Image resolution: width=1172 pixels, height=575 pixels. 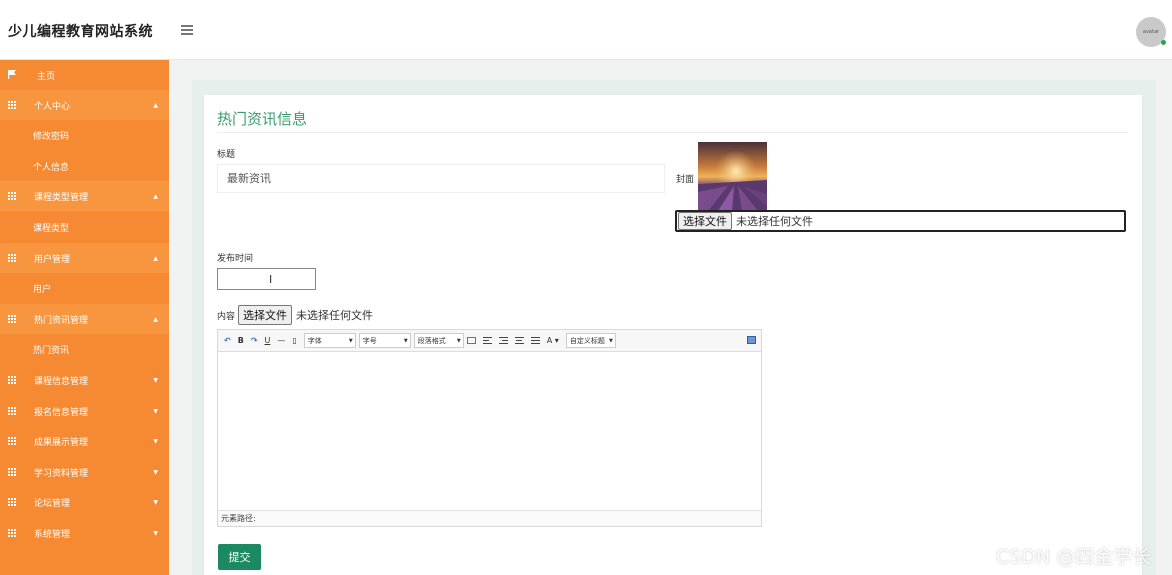 What do you see at coordinates (84, 349) in the screenshot?
I see `sidebar-item-hot-news: 热门资讯` at bounding box center [84, 349].